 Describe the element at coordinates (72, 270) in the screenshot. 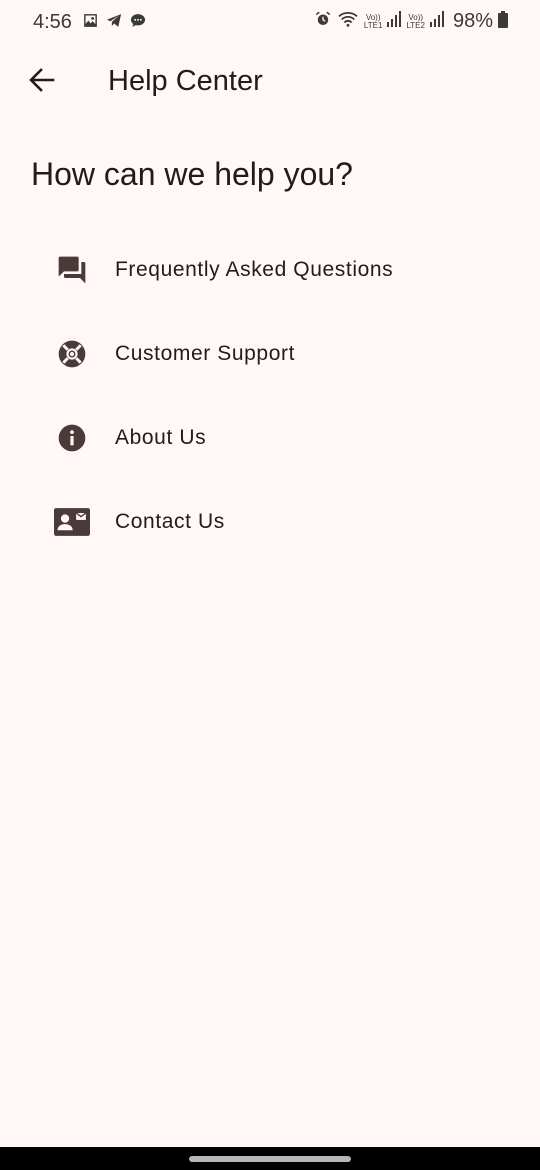

I see `forum-icon` at that location.